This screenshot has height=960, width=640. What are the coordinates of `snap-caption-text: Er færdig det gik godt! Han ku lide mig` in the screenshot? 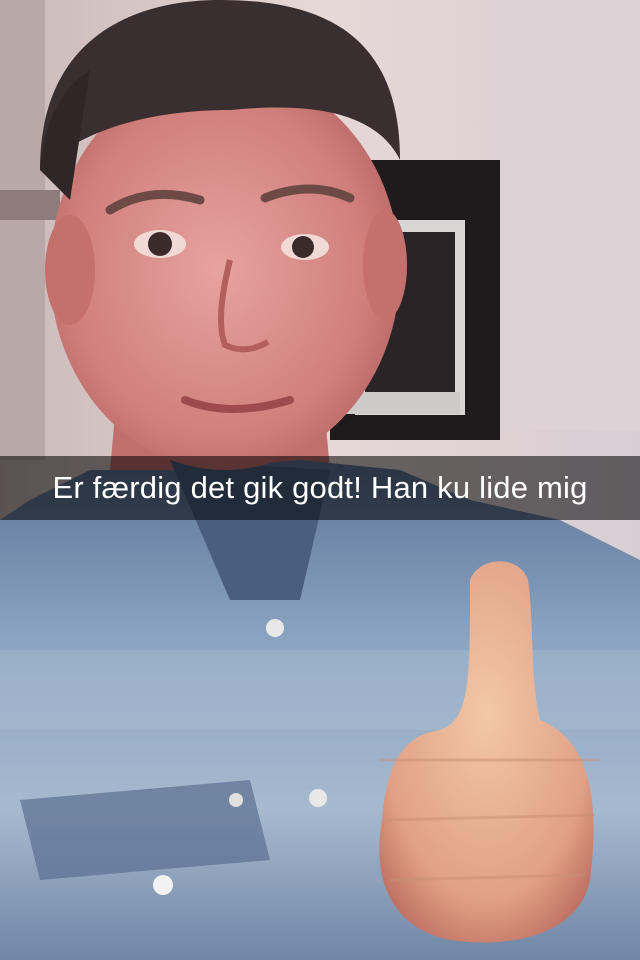 It's located at (320, 487).